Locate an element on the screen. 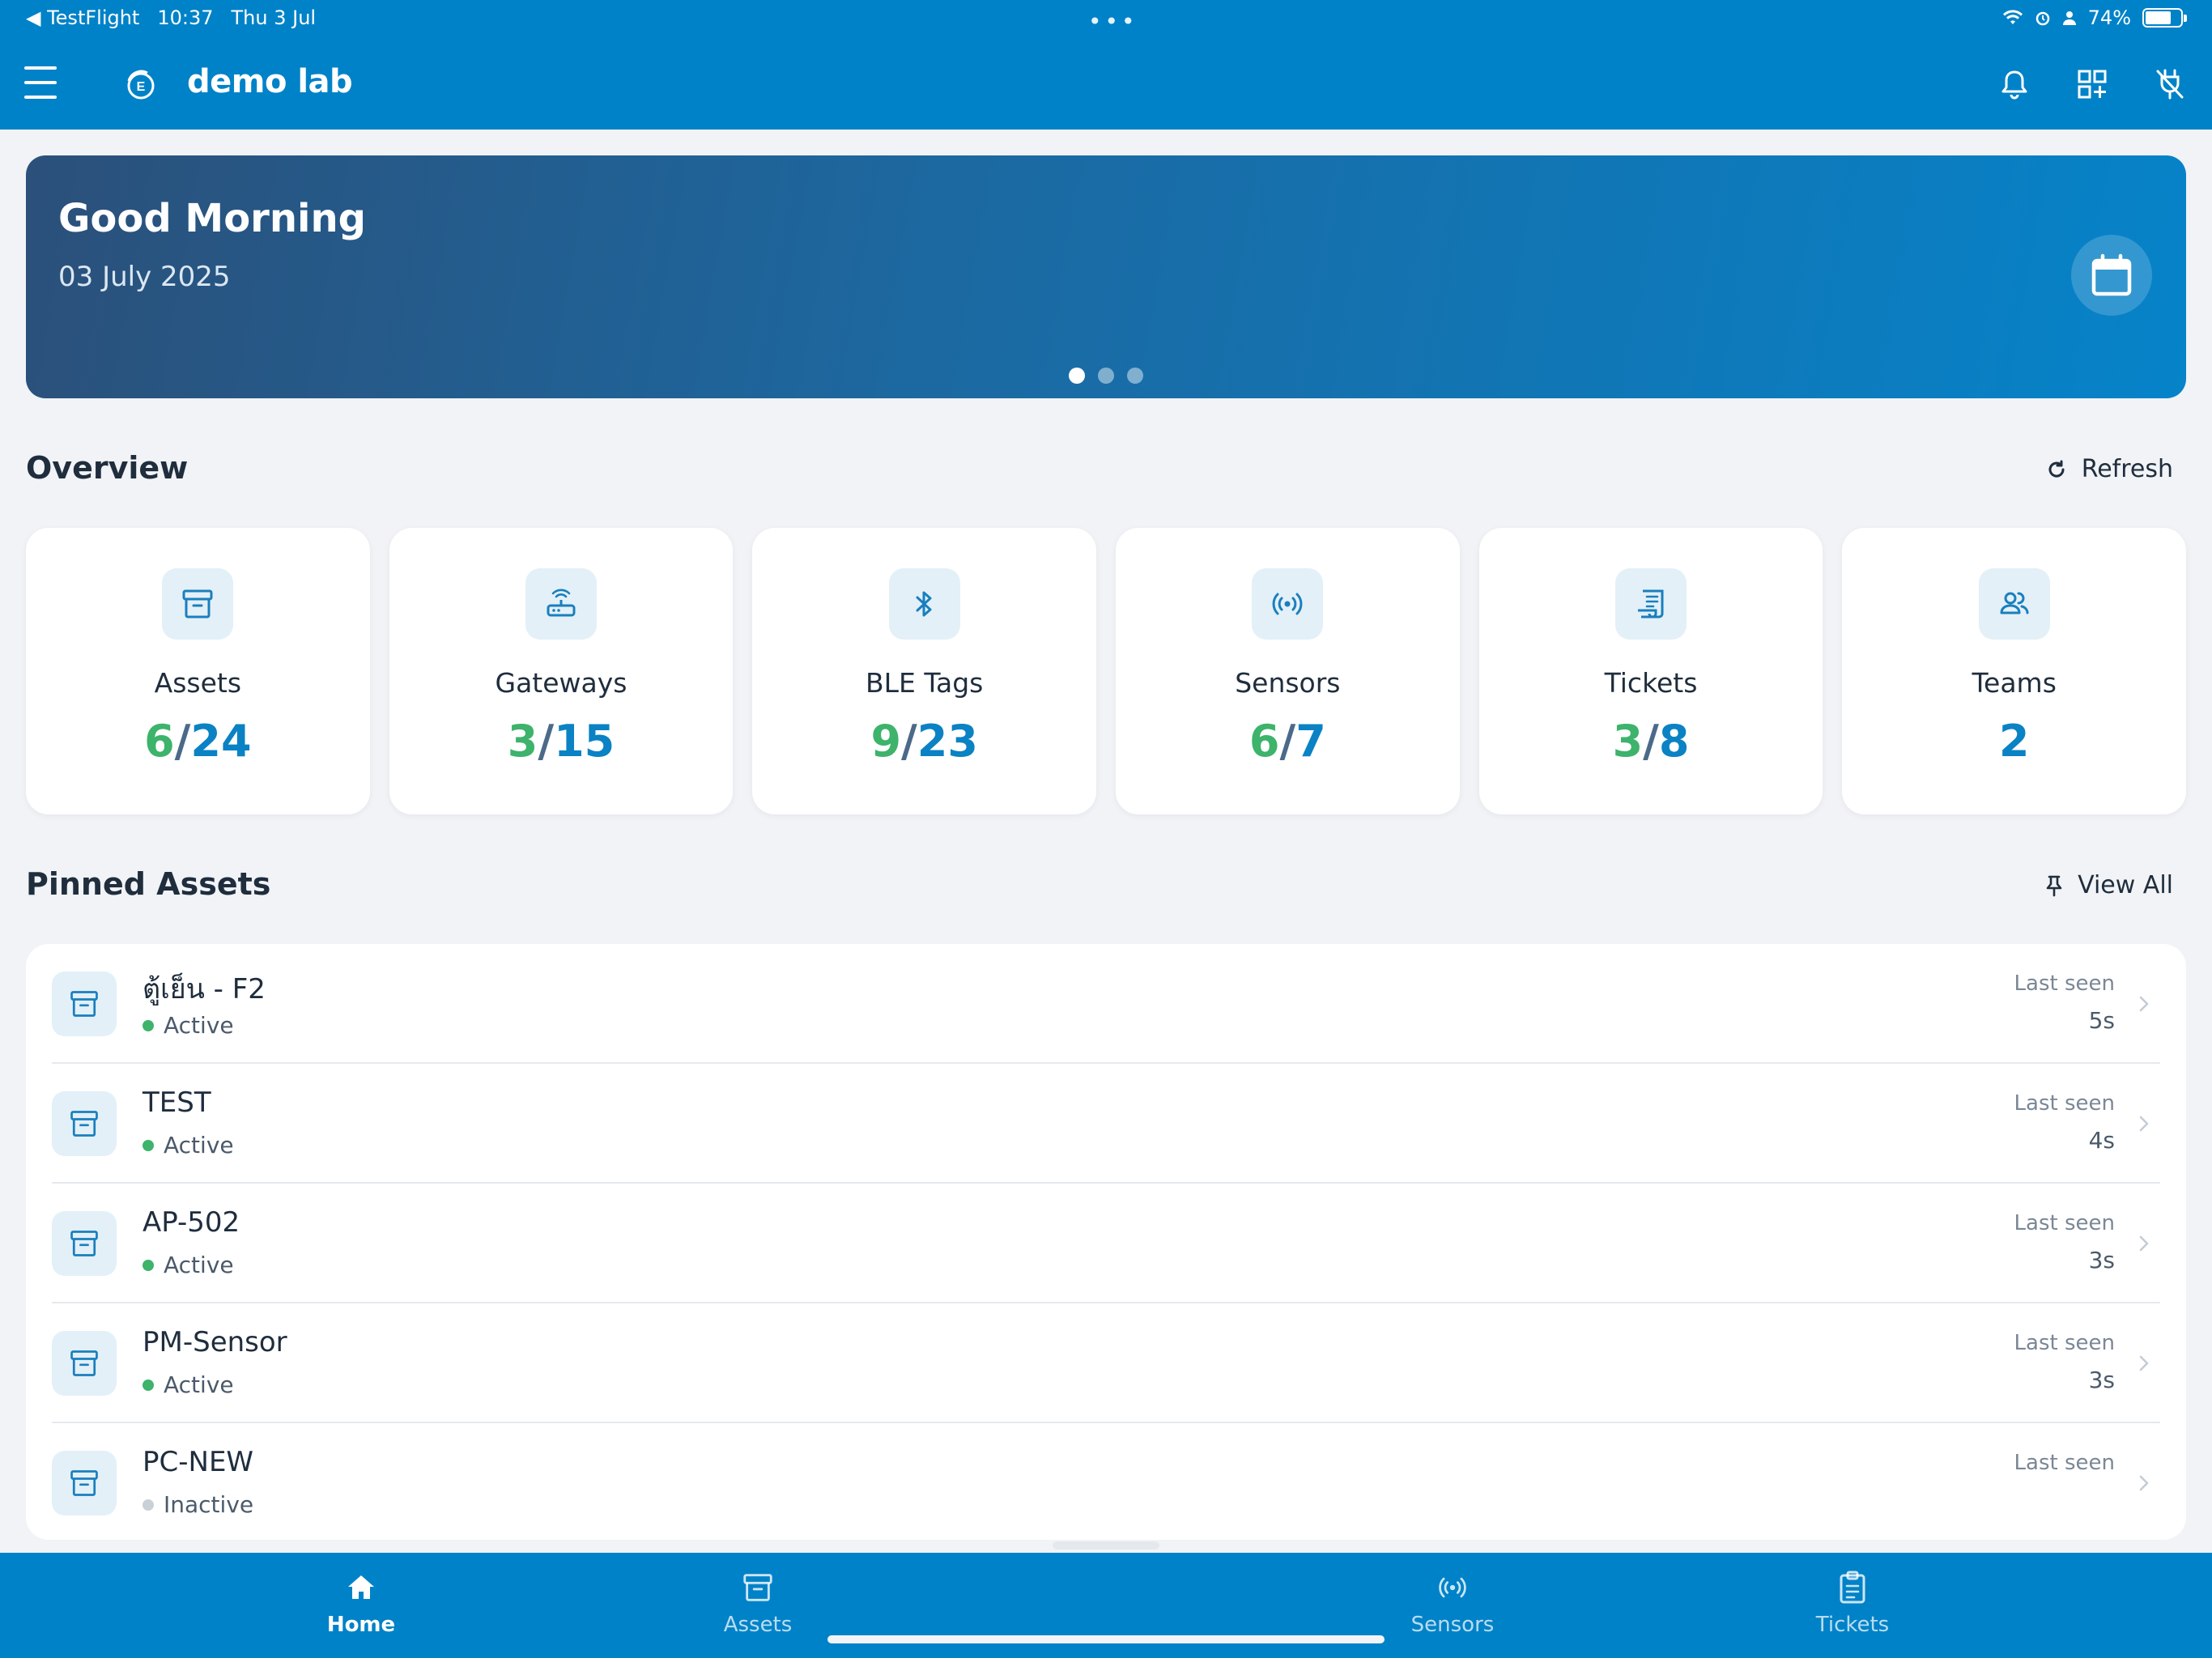 This screenshot has height=1658, width=2212. tab-home: Home is located at coordinates (361, 1607).